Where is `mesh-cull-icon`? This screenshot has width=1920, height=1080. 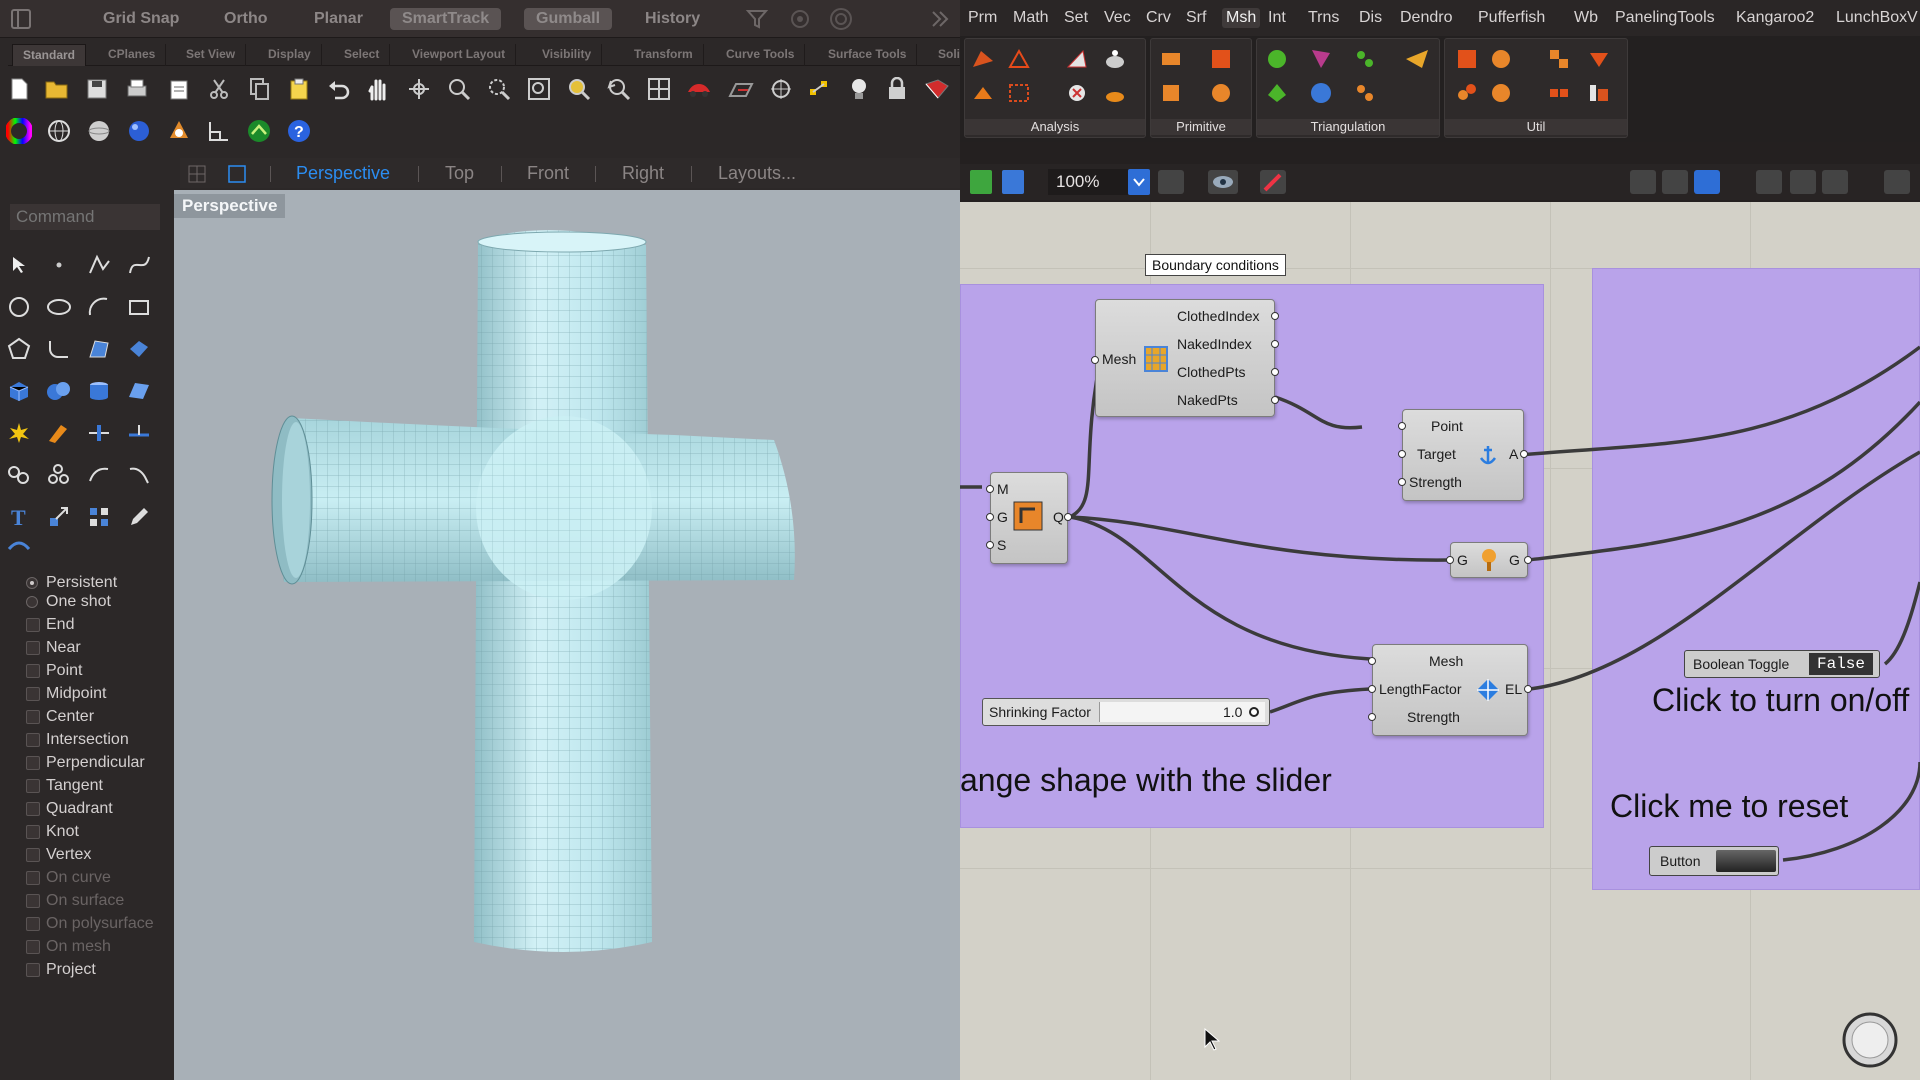 mesh-cull-icon is located at coordinates (1599, 93).